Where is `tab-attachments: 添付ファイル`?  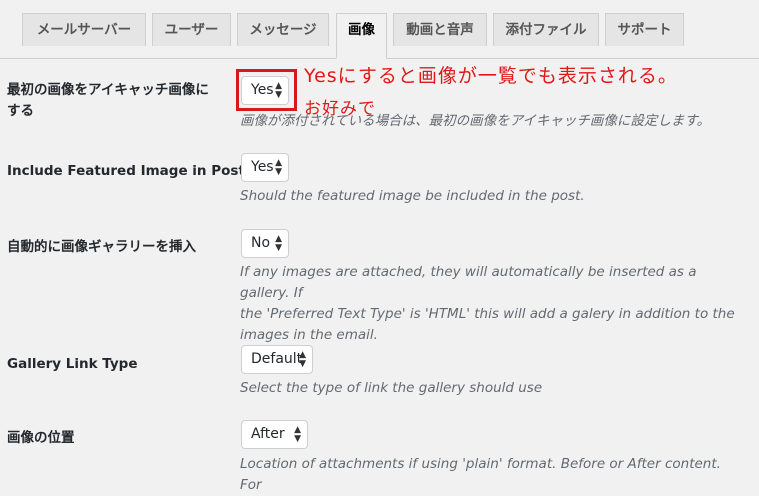 tab-attachments: 添付ファイル is located at coordinates (546, 29).